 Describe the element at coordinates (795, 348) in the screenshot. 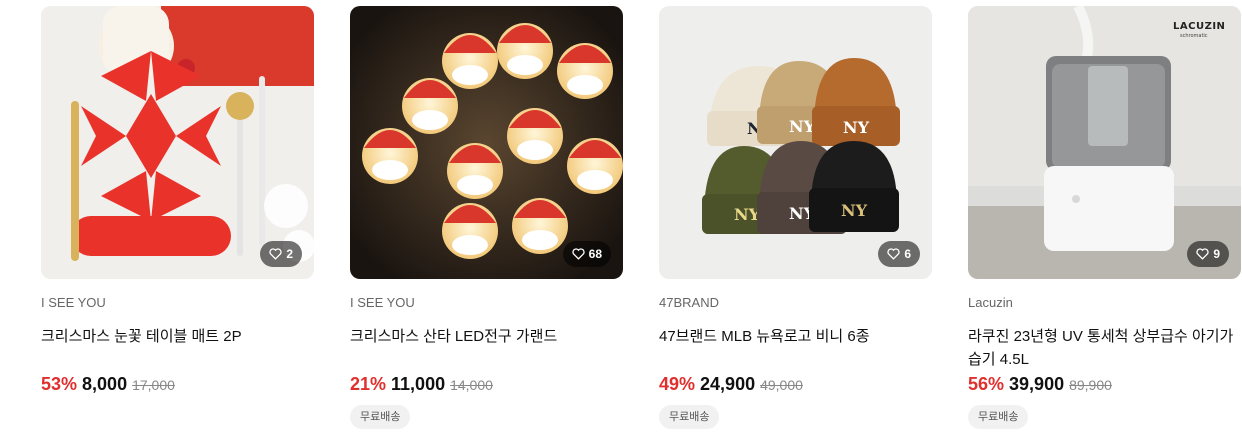

I see `product-title: 47브랜드 MLB 뉴욕로고 비니 6종` at that location.